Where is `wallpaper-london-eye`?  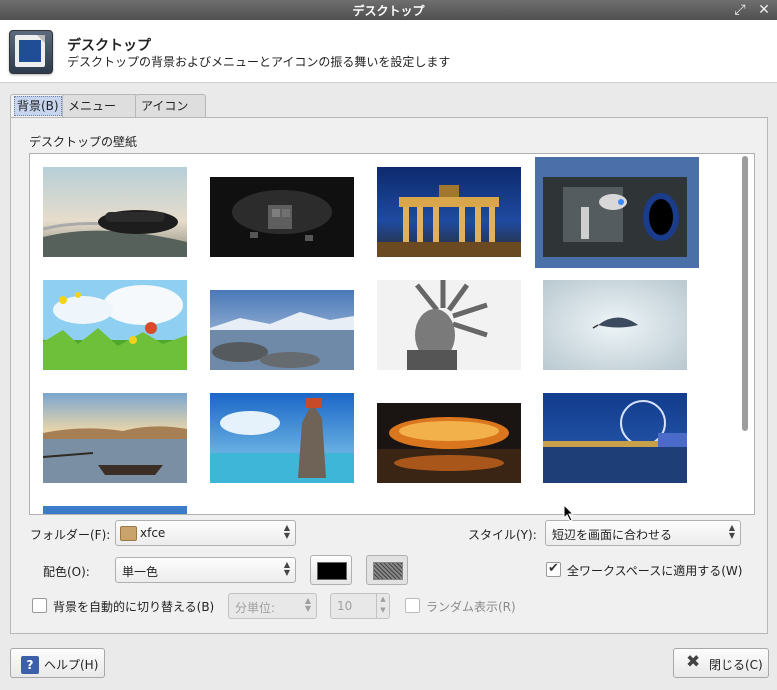
wallpaper-london-eye is located at coordinates (615, 438).